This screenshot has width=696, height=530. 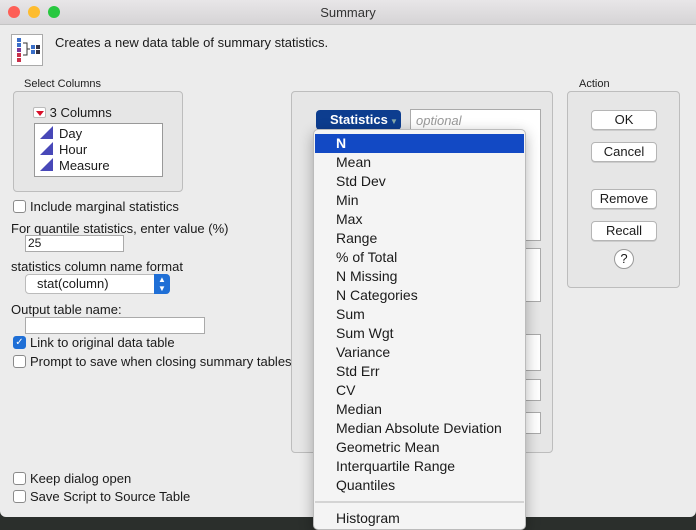 What do you see at coordinates (27, 50) in the screenshot?
I see `summary-icon` at bounding box center [27, 50].